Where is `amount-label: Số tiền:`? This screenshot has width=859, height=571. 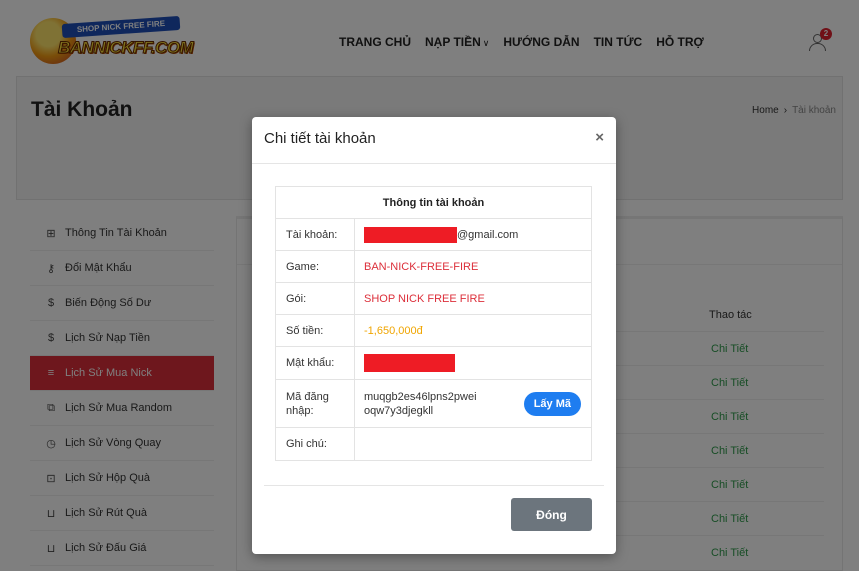 amount-label: Số tiền: is located at coordinates (315, 330).